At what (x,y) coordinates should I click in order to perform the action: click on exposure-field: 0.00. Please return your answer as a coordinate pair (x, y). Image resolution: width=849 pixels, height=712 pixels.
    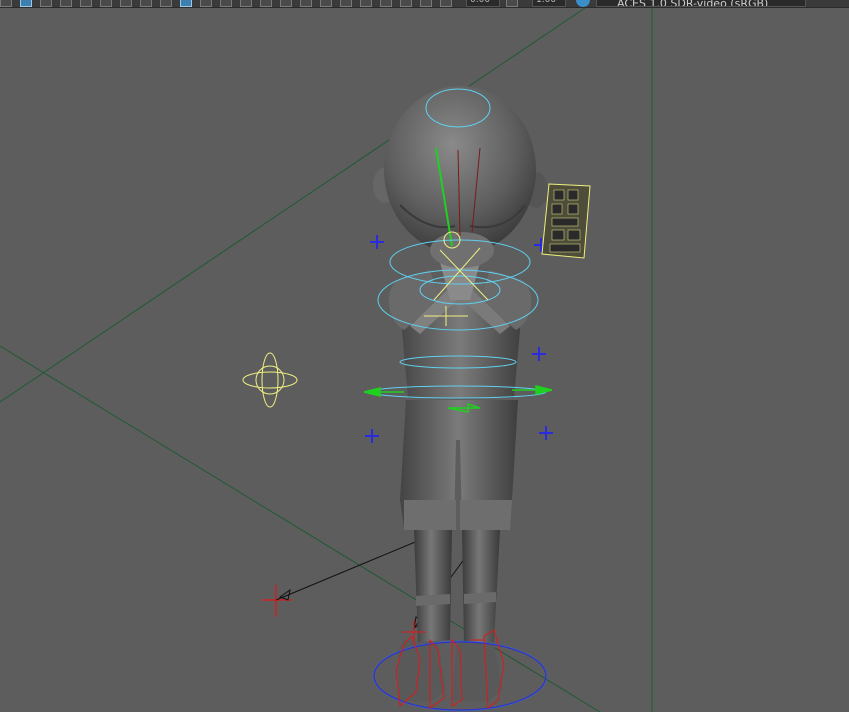
    Looking at the image, I should click on (483, 3).